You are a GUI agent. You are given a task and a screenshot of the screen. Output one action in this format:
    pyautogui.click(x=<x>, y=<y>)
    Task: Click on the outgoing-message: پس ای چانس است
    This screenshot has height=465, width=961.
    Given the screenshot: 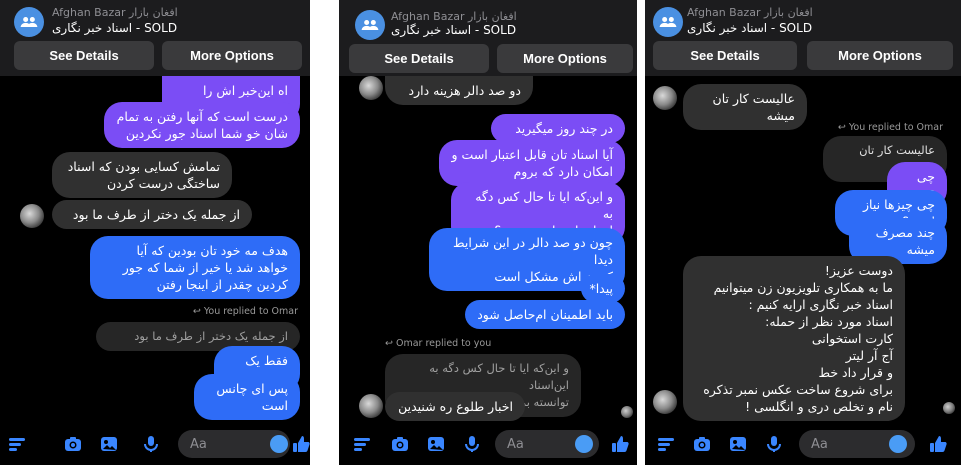 What is the action you would take?
    pyautogui.click(x=247, y=397)
    